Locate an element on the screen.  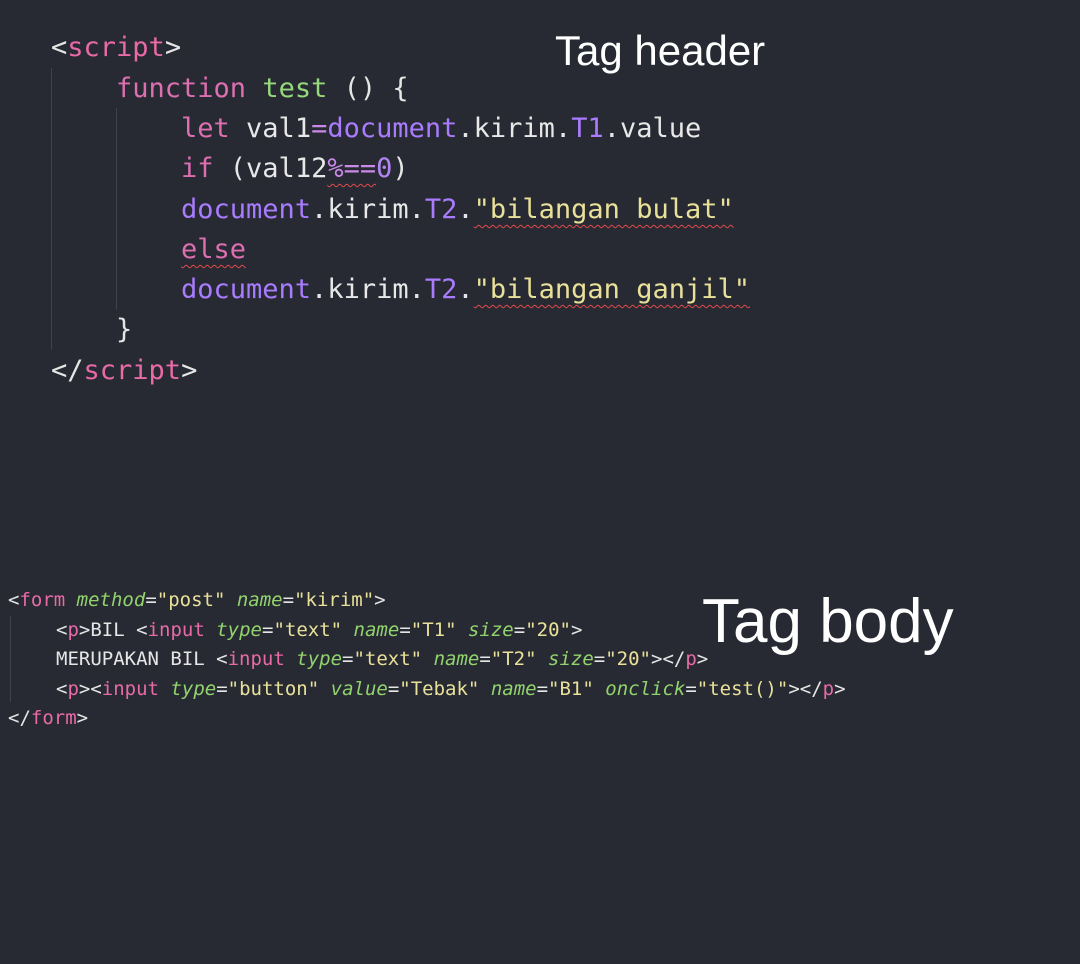
code-line-2: function test () { is located at coordinates (262, 89).